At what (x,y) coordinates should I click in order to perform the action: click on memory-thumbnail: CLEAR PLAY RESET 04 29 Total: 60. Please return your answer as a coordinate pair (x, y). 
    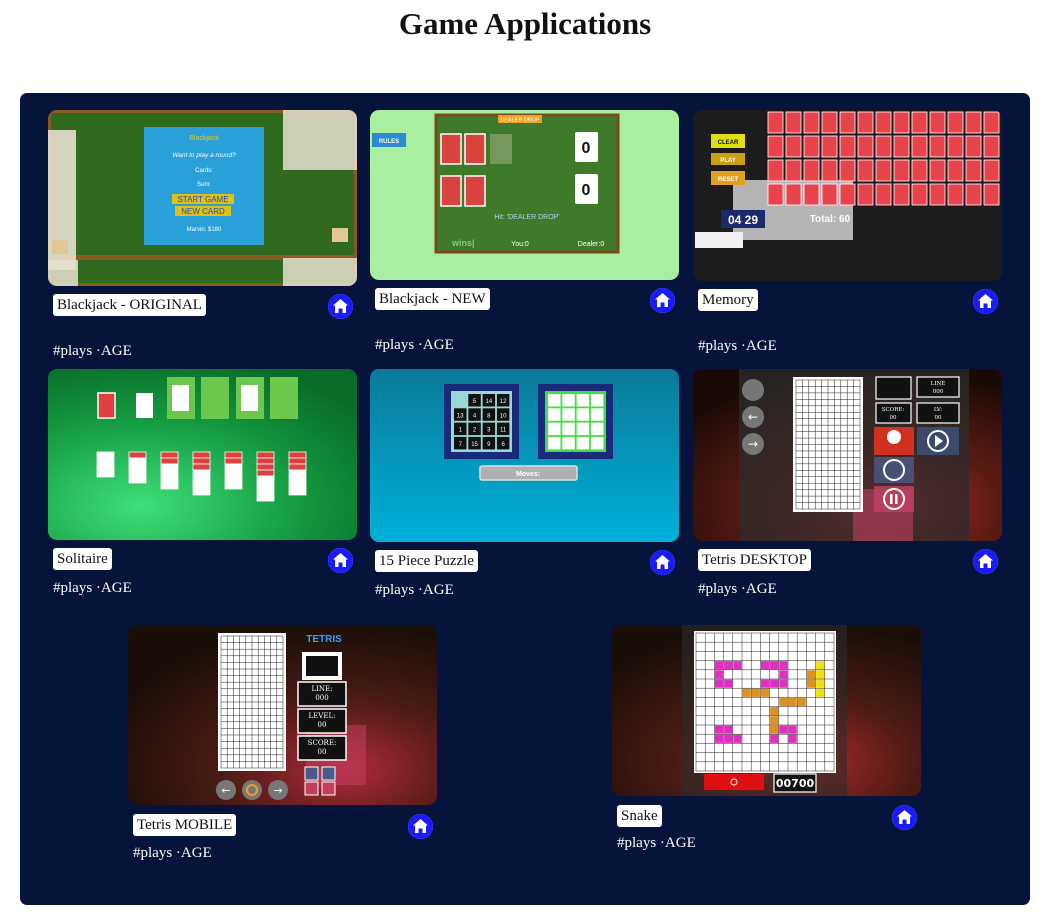
    Looking at the image, I should click on (847, 195).